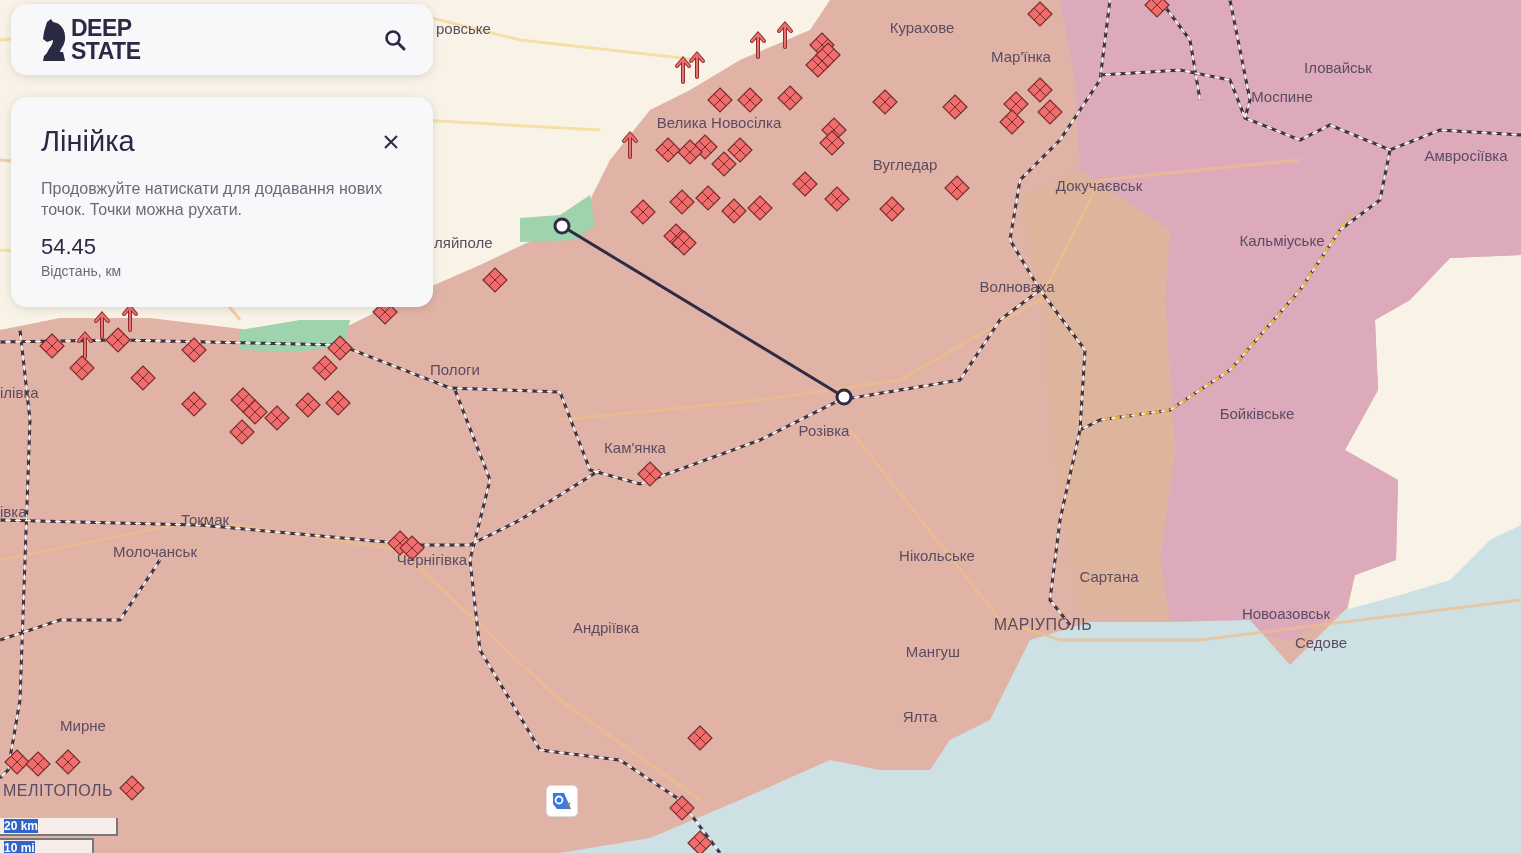 The height and width of the screenshot is (853, 1521). Describe the element at coordinates (58, 791) in the screenshot. I see `place-label: МЕЛІТОПОЛЬ` at that location.